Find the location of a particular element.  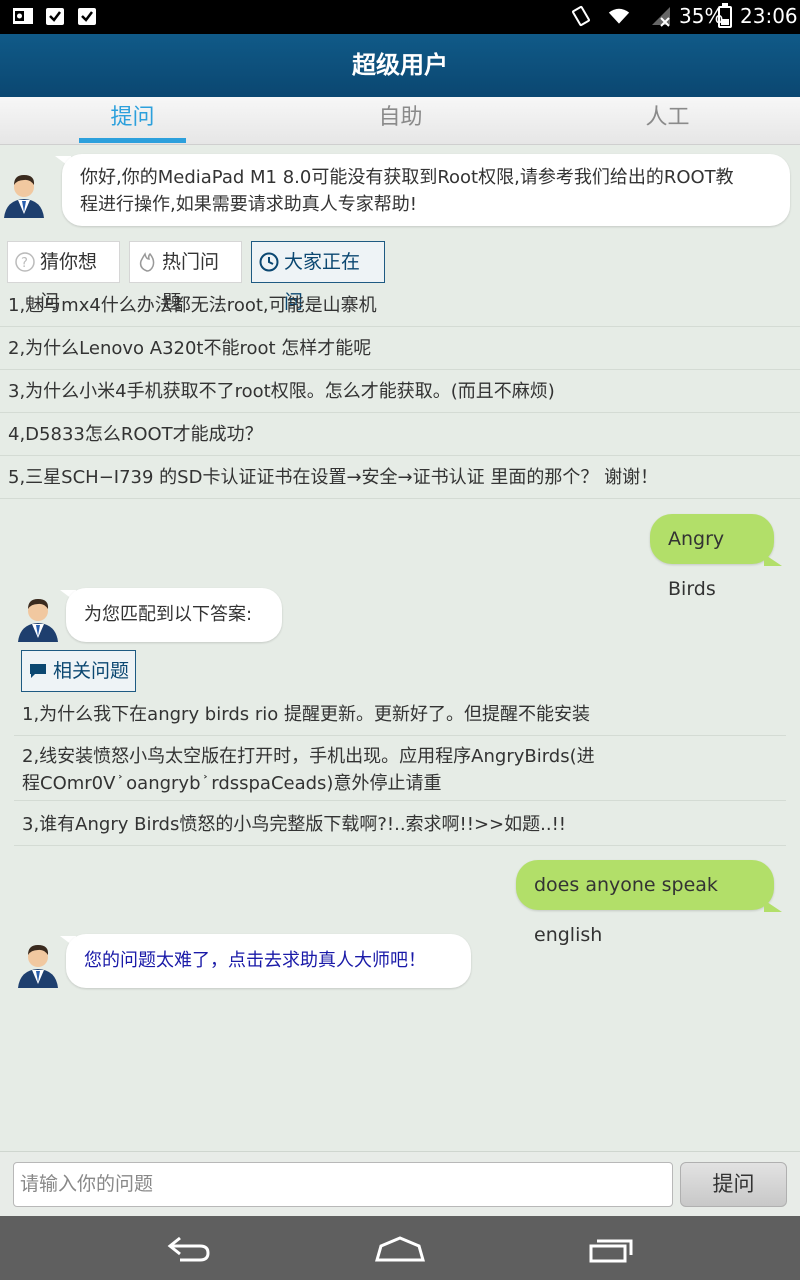

flame-icon is located at coordinates (147, 262).